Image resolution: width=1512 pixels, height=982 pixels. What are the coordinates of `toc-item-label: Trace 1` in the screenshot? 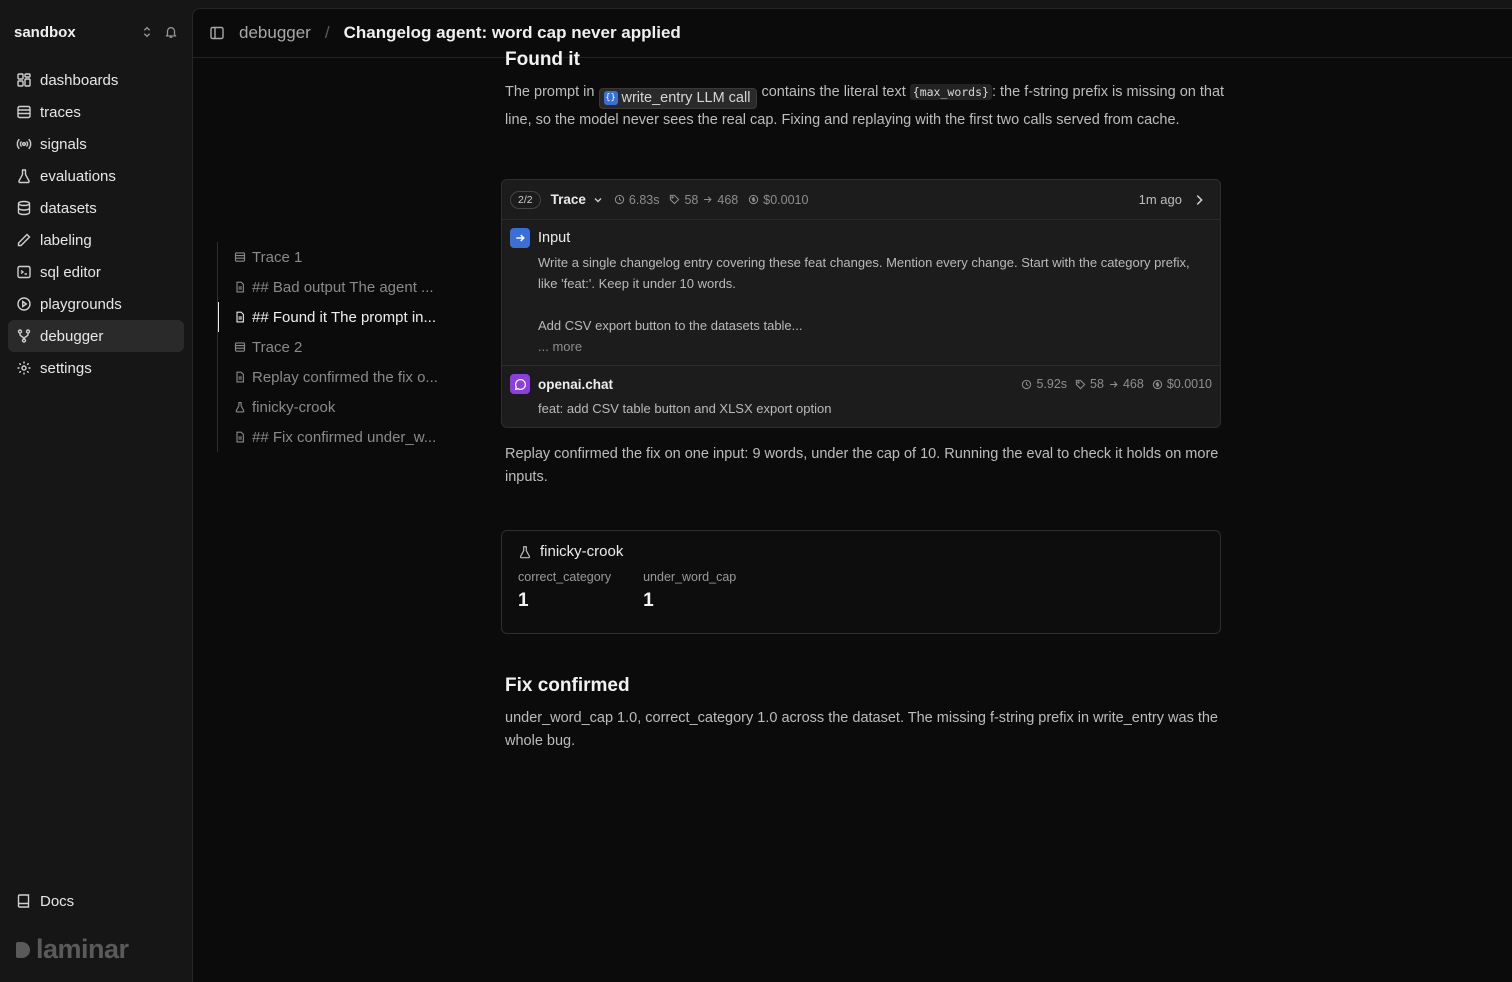 It's located at (277, 257).